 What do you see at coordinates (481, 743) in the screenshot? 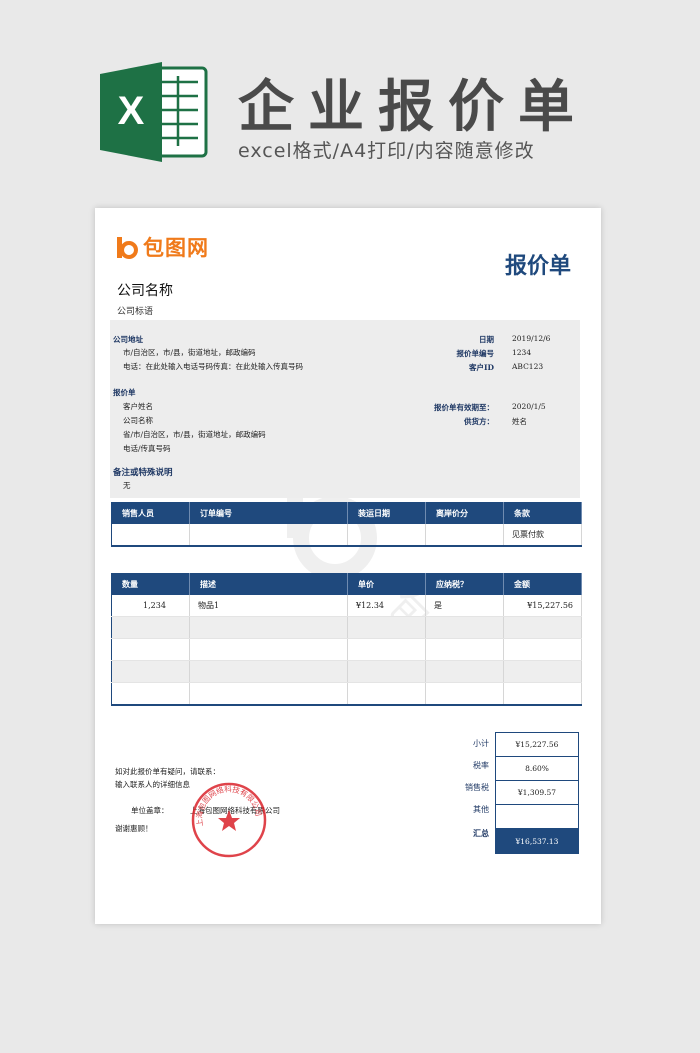
I see `subtotal-label: 小计` at bounding box center [481, 743].